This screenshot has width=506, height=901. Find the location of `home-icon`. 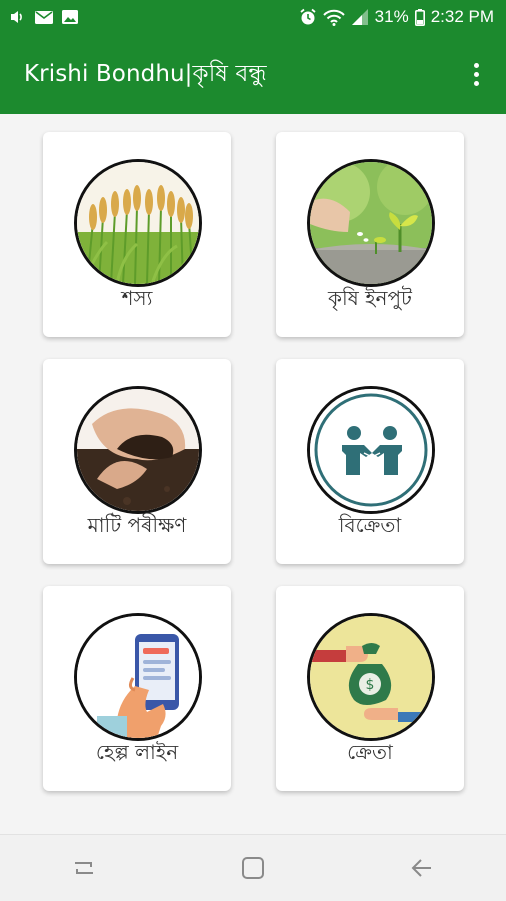

home-icon is located at coordinates (253, 868).